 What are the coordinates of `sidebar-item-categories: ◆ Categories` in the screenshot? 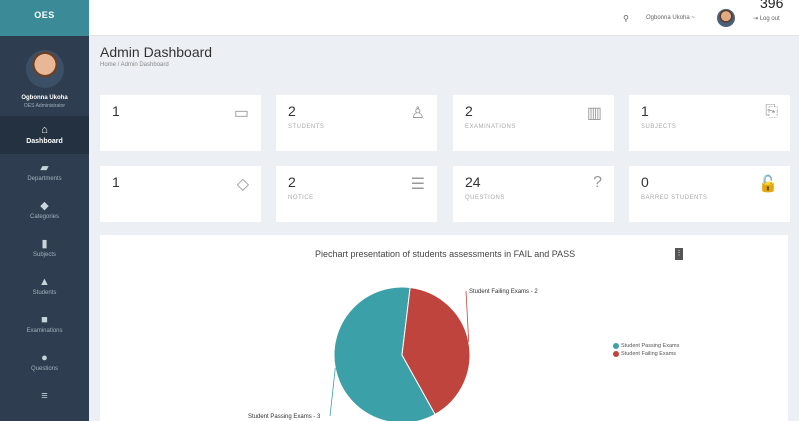 It's located at (44, 211).